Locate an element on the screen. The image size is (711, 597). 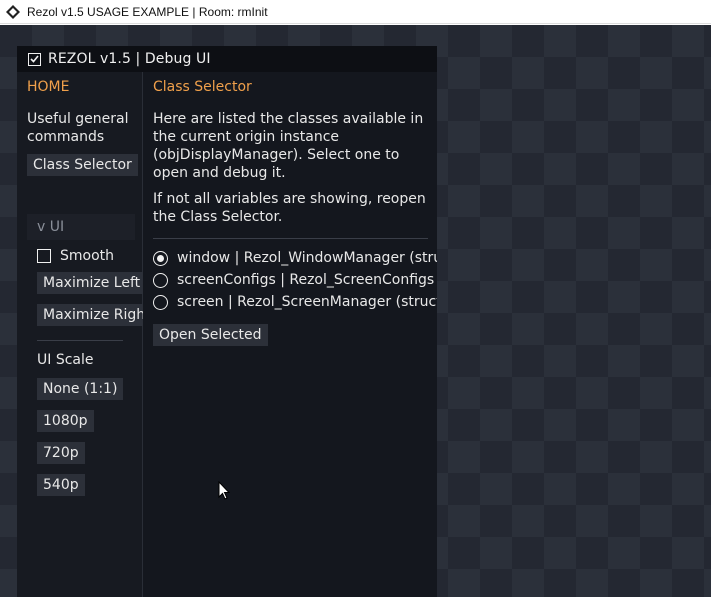
mouse-cursor-icon is located at coordinates (224, 492).